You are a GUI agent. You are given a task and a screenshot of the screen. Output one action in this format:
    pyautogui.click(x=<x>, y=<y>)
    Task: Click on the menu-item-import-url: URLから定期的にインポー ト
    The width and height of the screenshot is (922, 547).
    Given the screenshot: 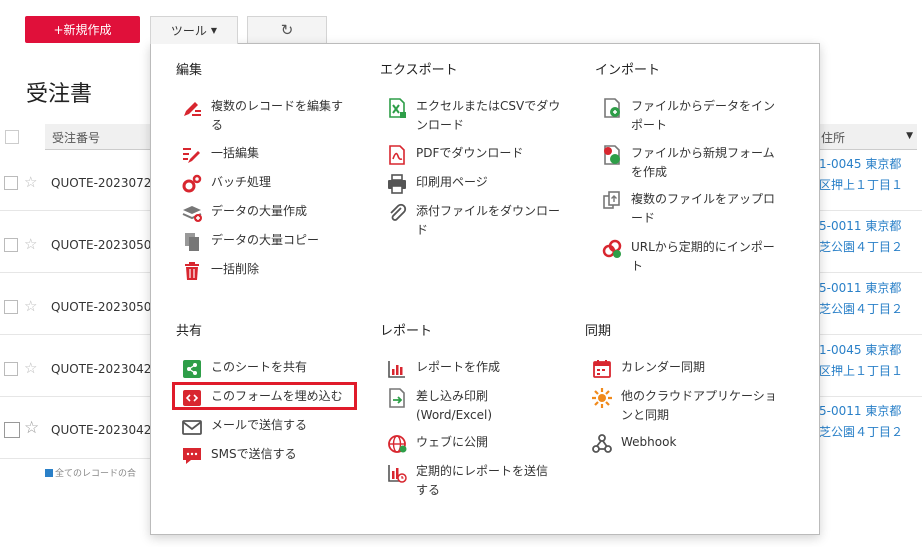 What is the action you would take?
    pyautogui.click(x=701, y=257)
    